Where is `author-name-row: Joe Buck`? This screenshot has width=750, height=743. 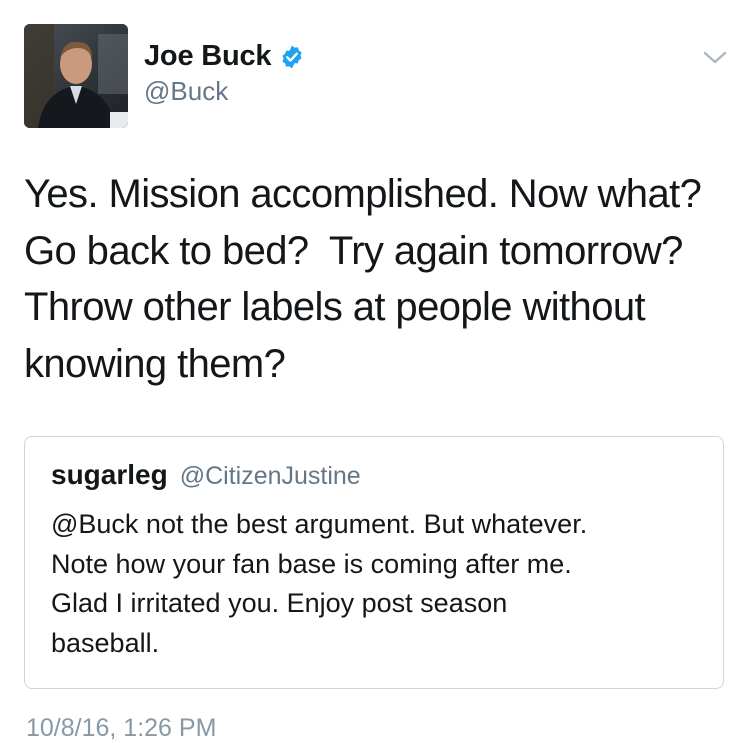
author-name-row: Joe Buck is located at coordinates (224, 56).